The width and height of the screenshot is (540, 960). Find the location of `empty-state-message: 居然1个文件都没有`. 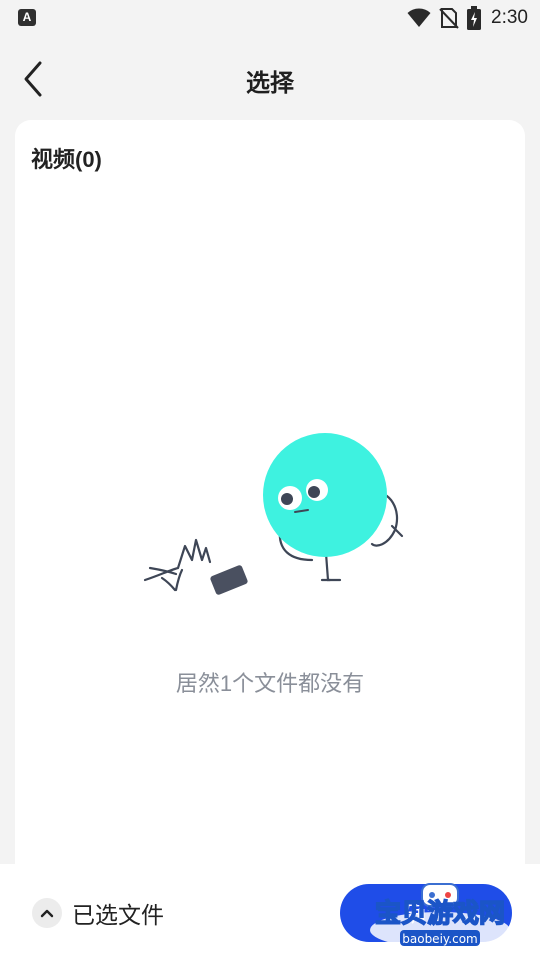

empty-state-message: 居然1个文件都没有 is located at coordinates (270, 683).